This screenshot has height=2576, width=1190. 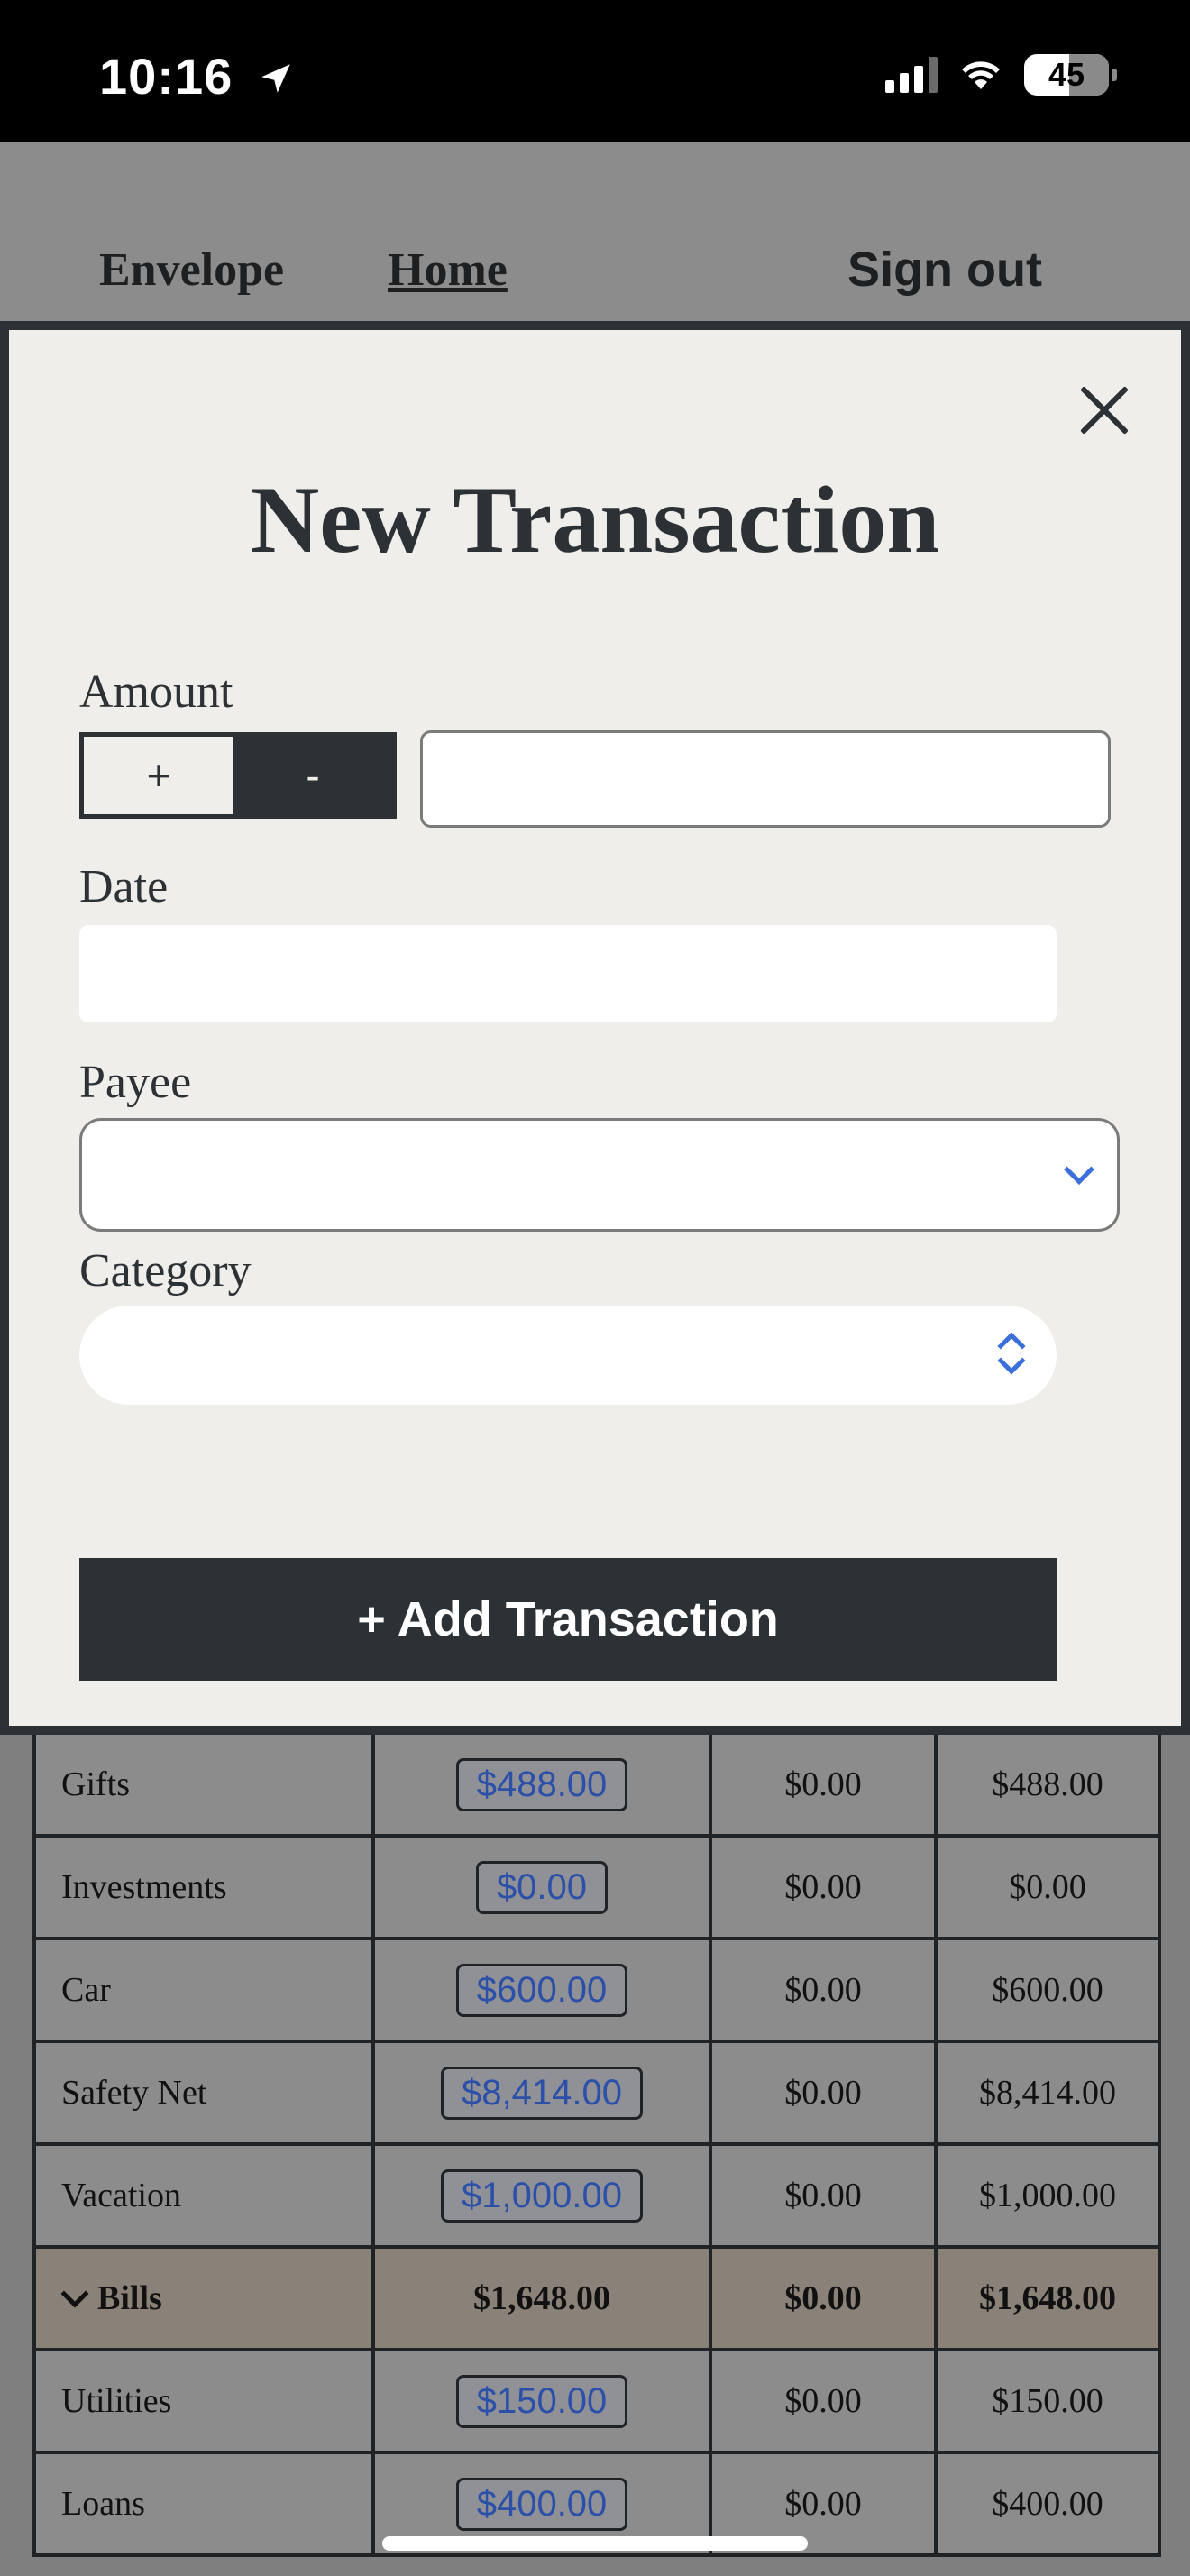 I want to click on brand-link: Envelope, so click(x=191, y=270).